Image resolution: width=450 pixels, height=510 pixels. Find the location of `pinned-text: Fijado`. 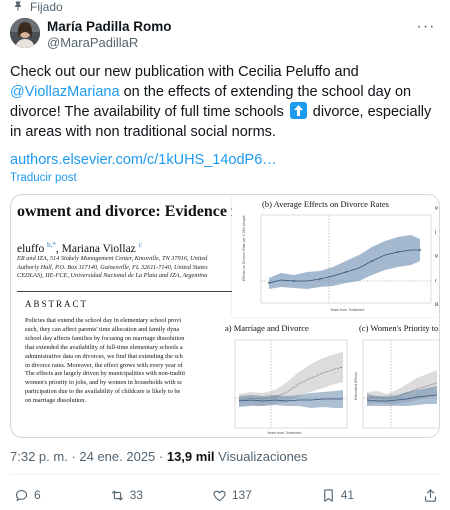

pinned-text: Fijado is located at coordinates (46, 7).